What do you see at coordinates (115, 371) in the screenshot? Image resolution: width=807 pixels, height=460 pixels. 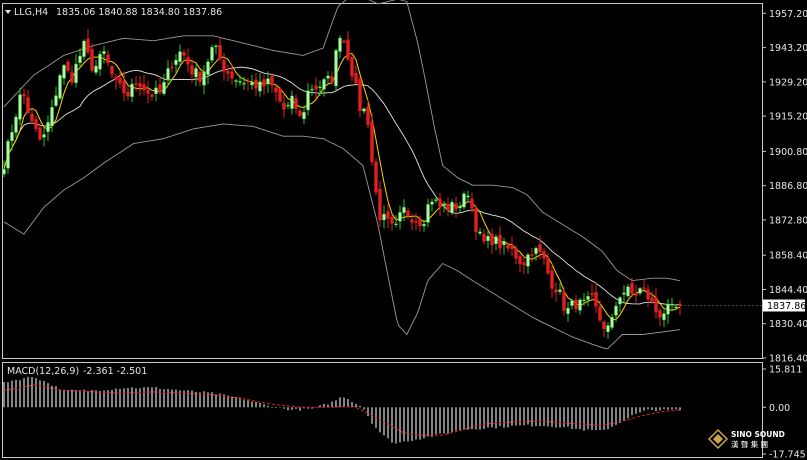 I see `macd-values: -2.361 -2.501` at bounding box center [115, 371].